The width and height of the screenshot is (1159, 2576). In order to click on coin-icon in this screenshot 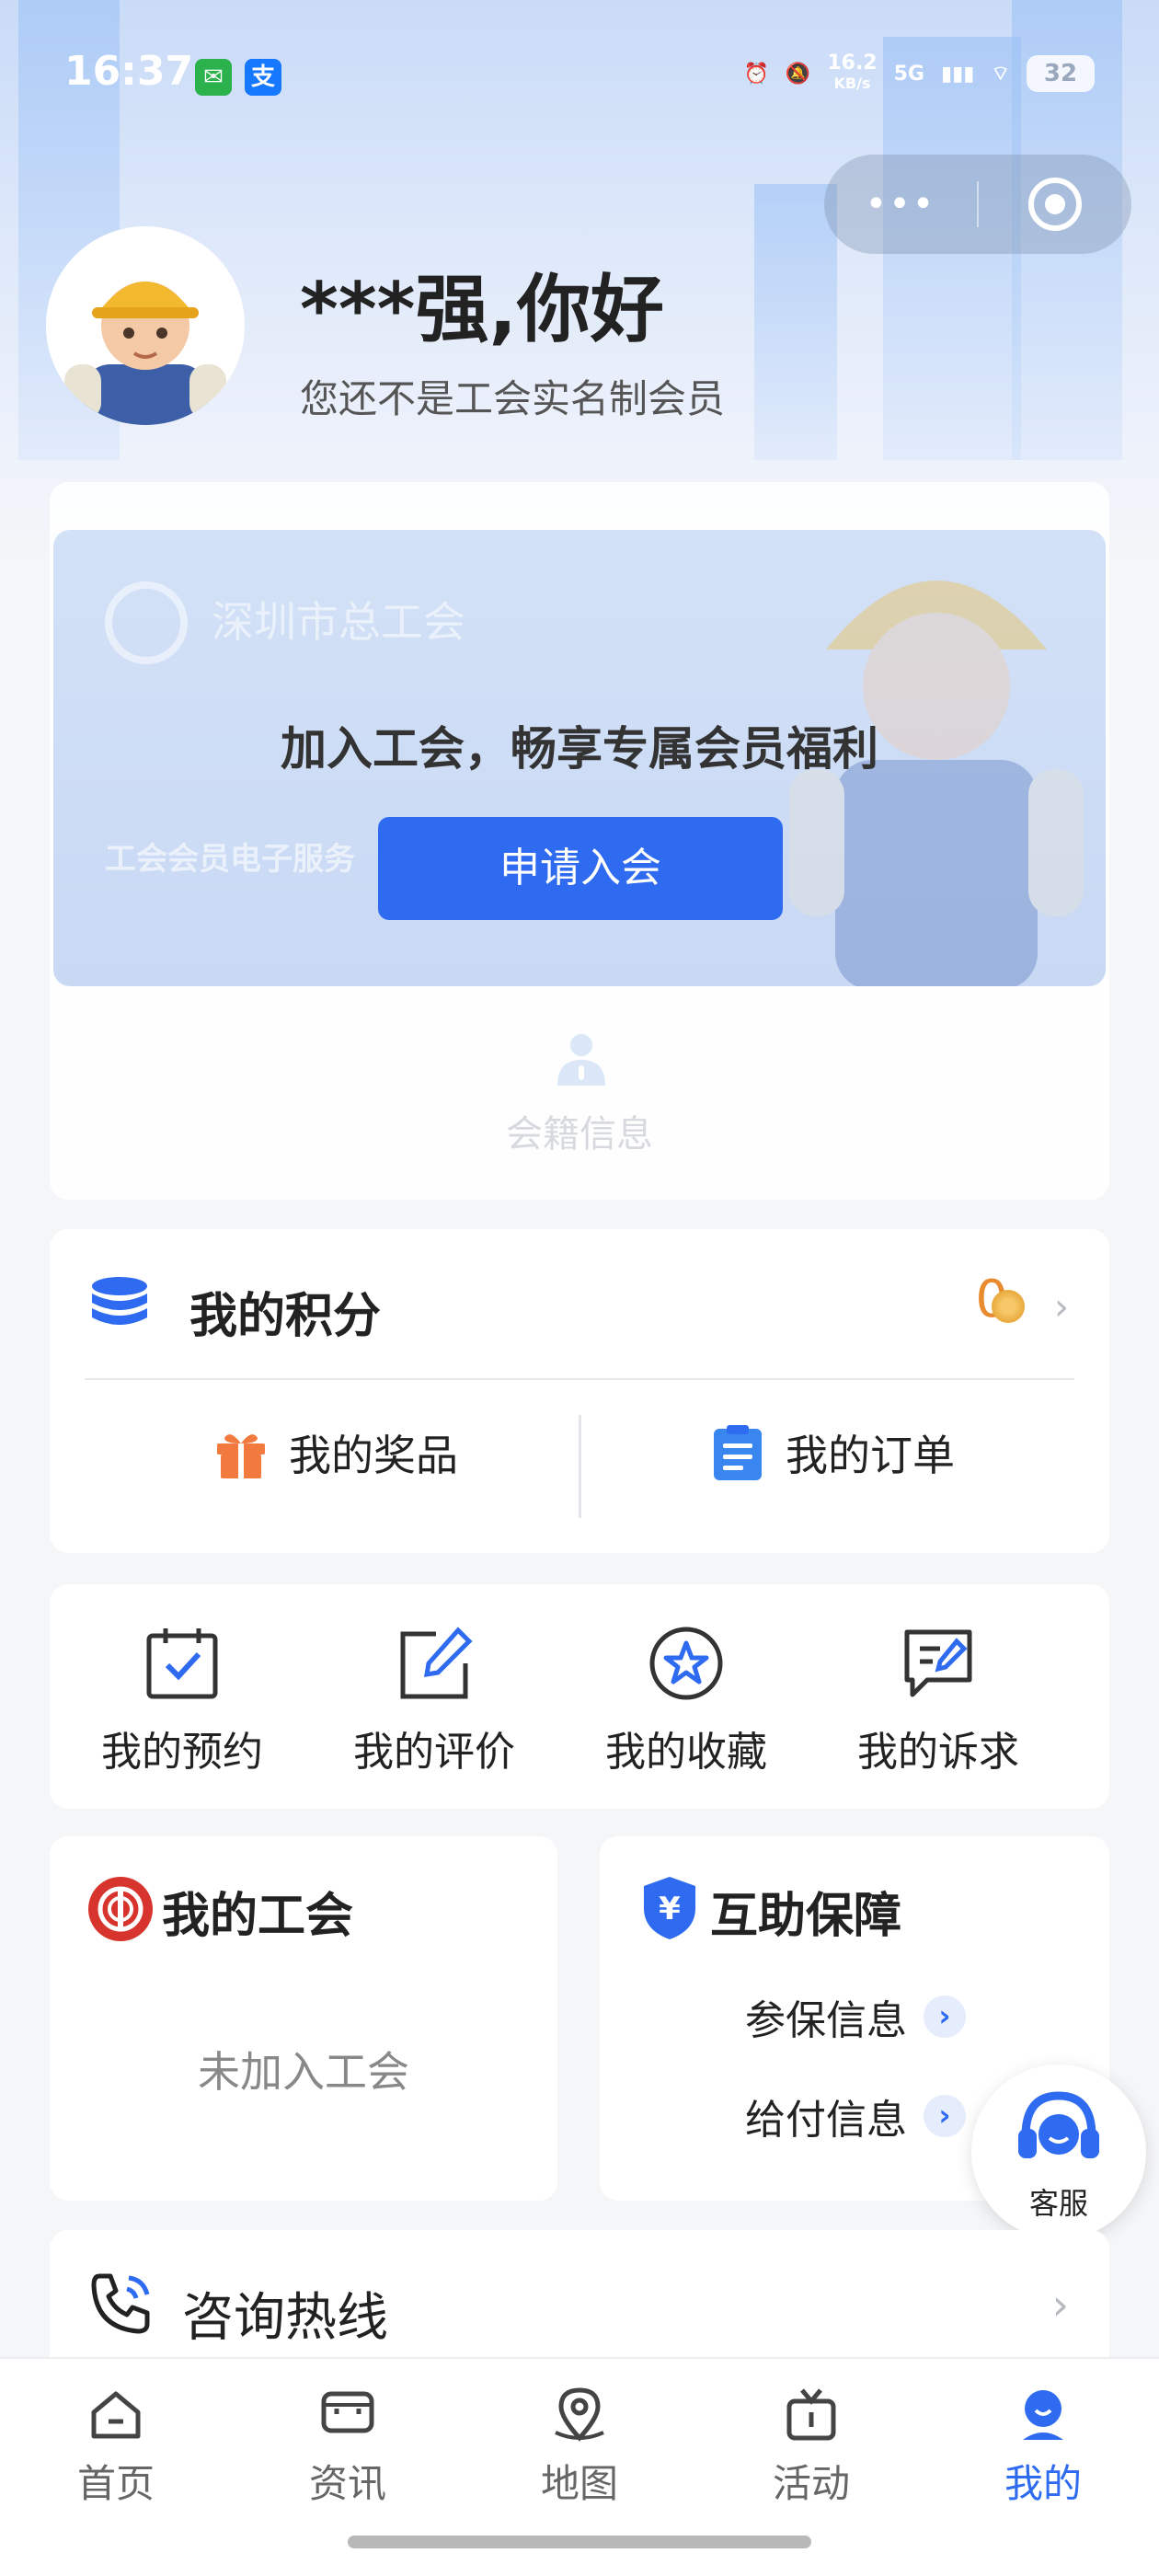, I will do `click(1008, 1306)`.